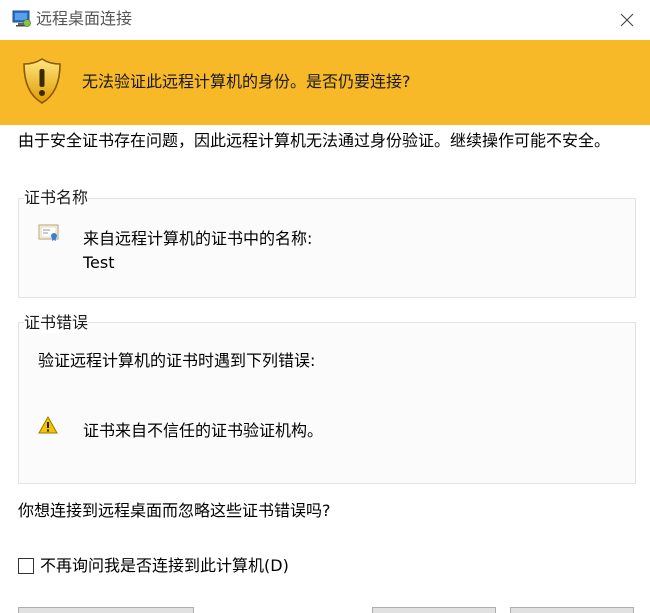 This screenshot has height=613, width=650. What do you see at coordinates (106, 610) in the screenshot?
I see `view-certificate-button` at bounding box center [106, 610].